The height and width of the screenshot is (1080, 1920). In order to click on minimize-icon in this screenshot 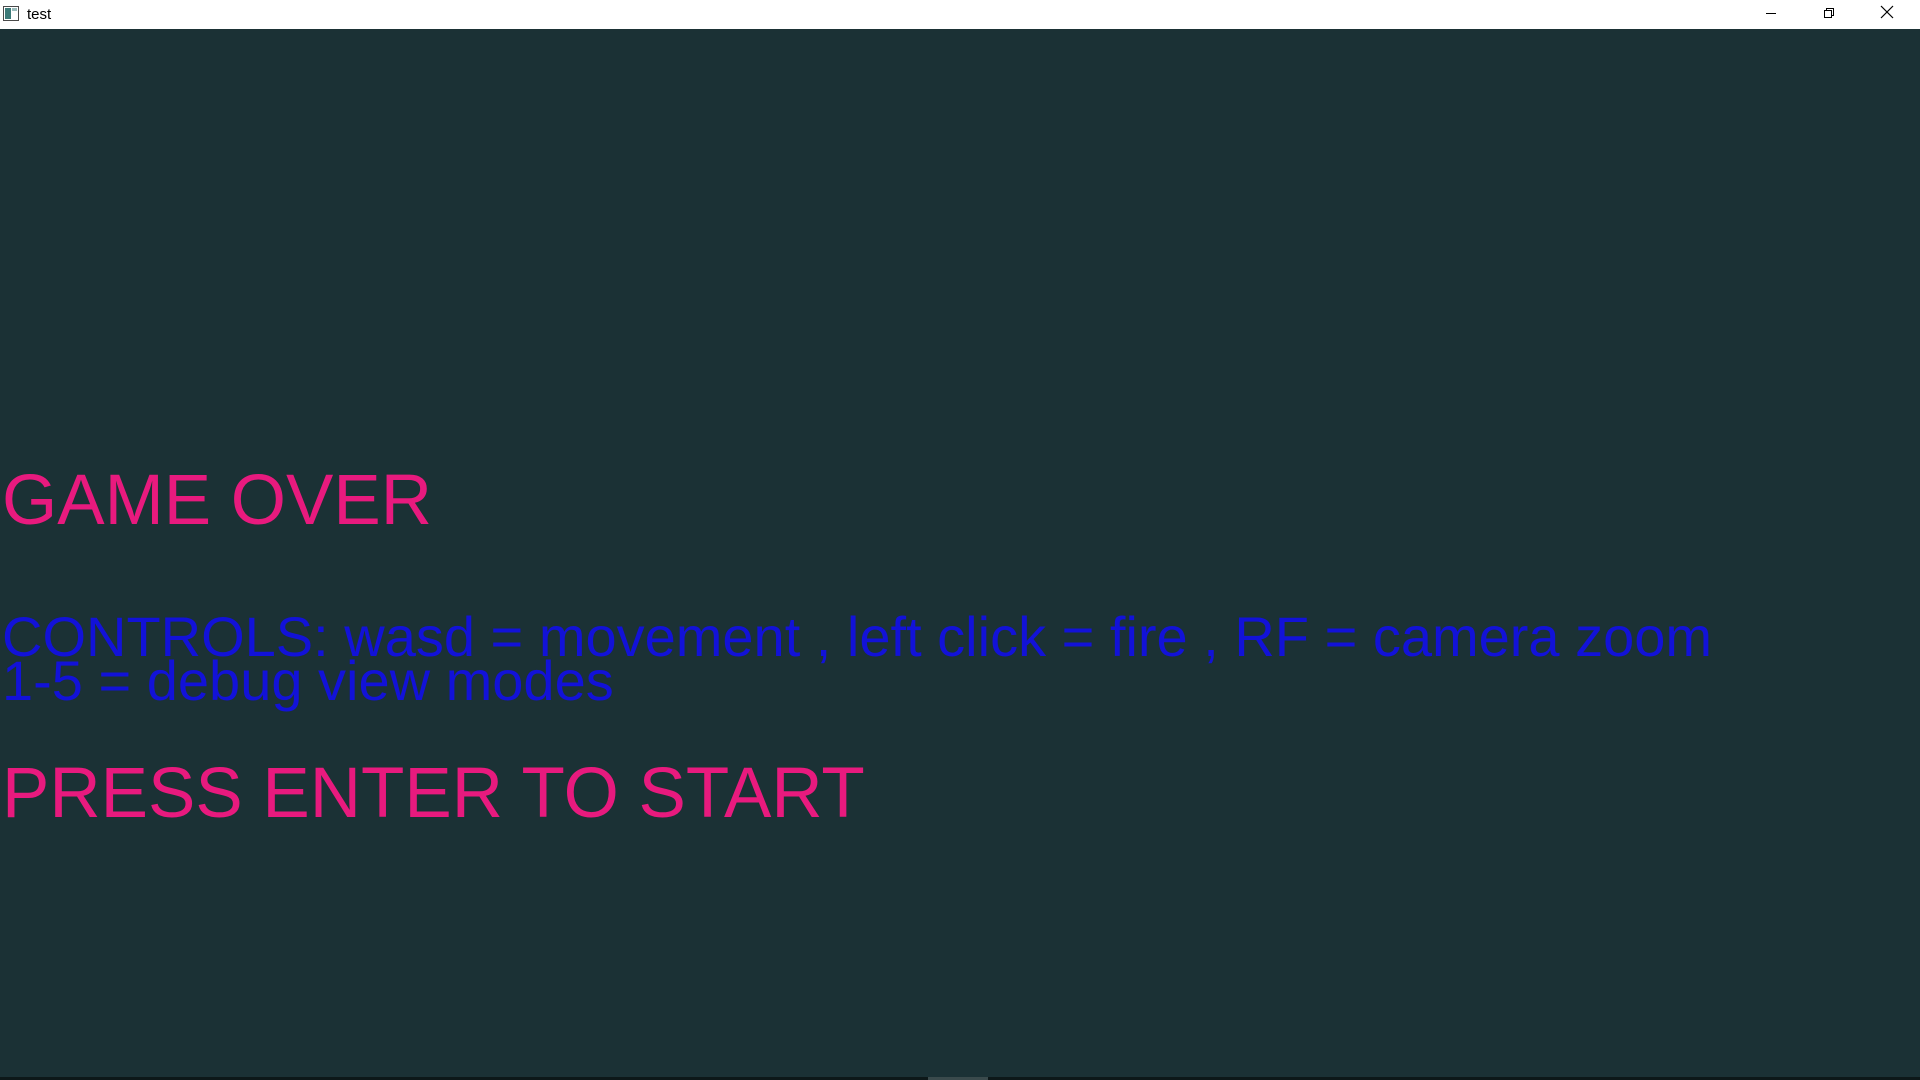, I will do `click(1771, 15)`.